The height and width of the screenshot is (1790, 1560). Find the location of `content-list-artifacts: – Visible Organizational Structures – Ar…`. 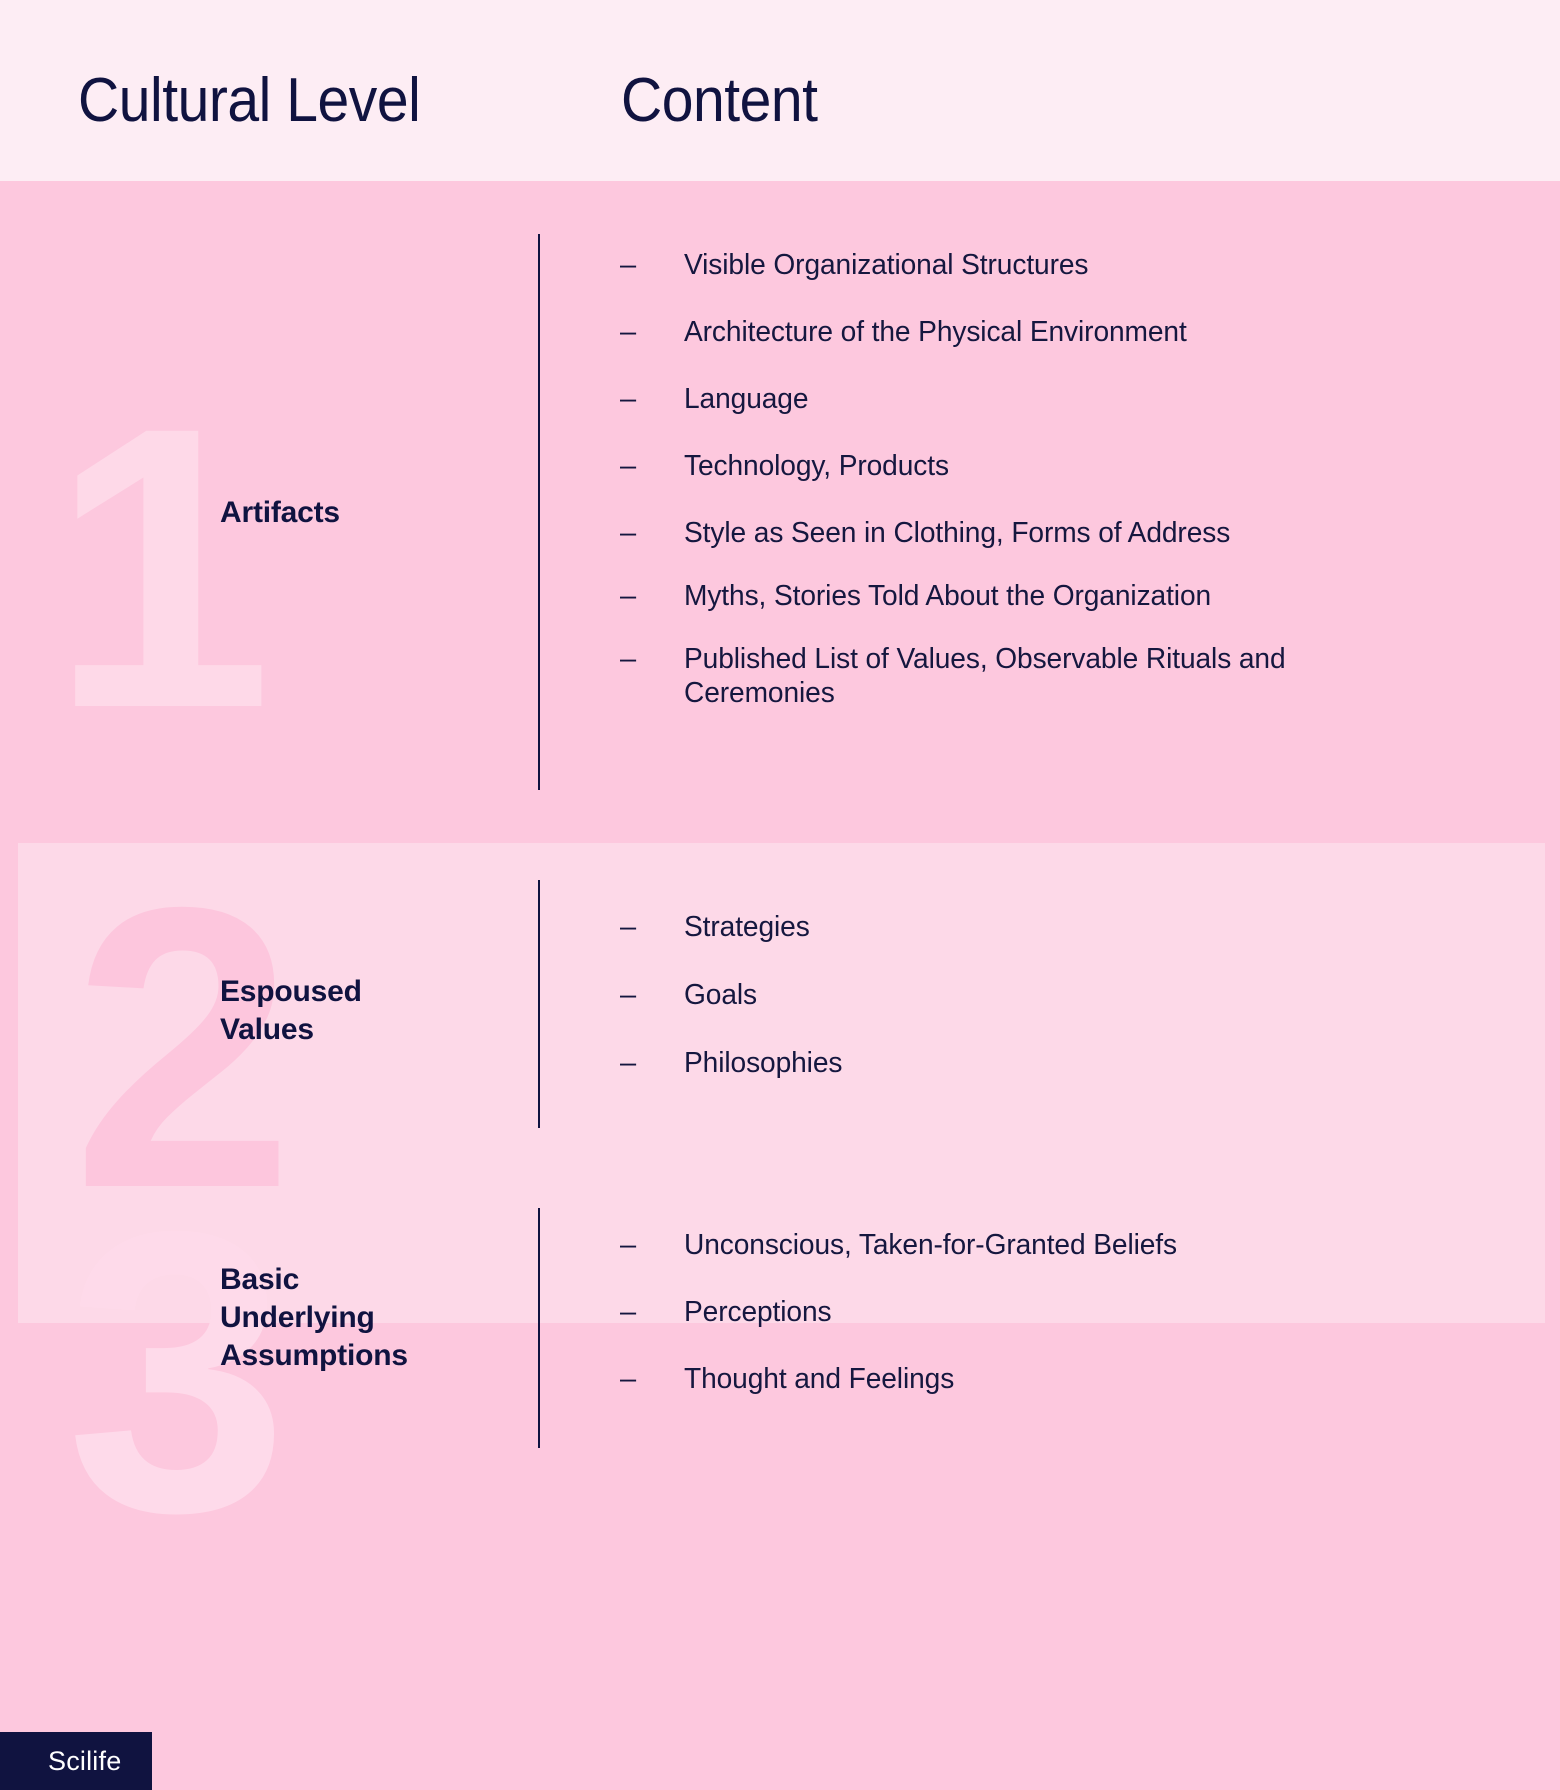

content-list-artifacts: – Visible Organizational Structures – Ar… is located at coordinates (970, 493).